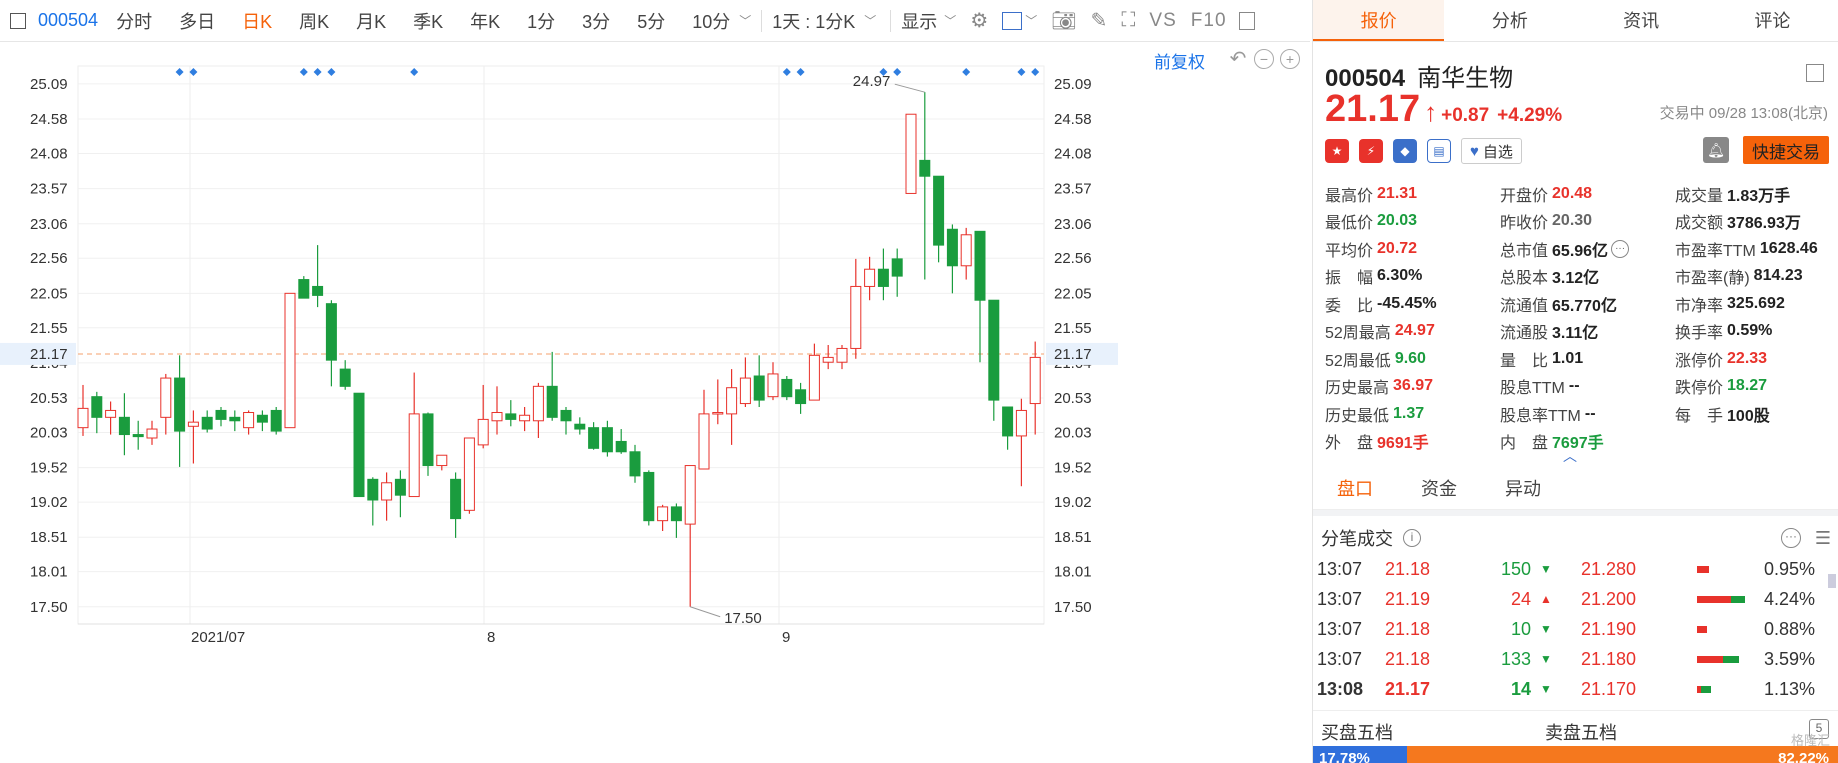 The height and width of the screenshot is (763, 1838). I want to click on period-3min: 3分, so click(596, 21).